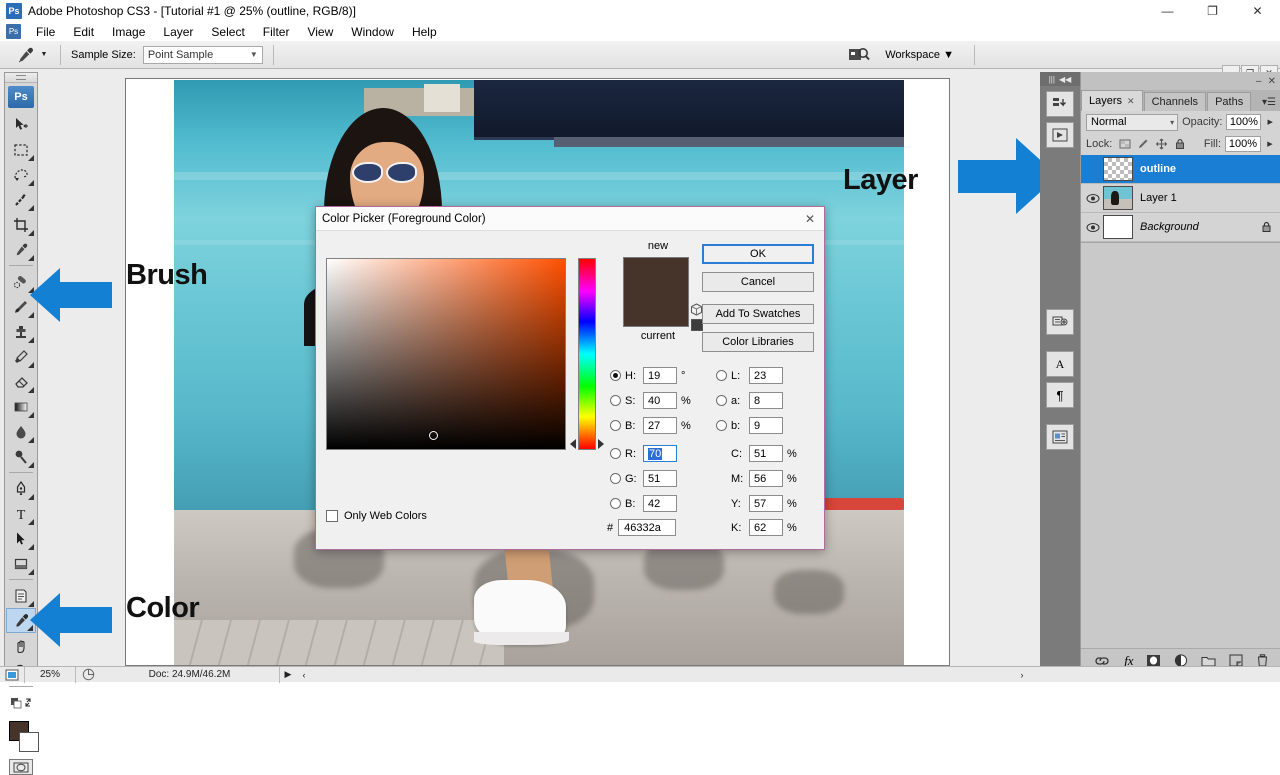 Image resolution: width=1280 pixels, height=775 pixels. I want to click on radio-blue, so click(615, 503).